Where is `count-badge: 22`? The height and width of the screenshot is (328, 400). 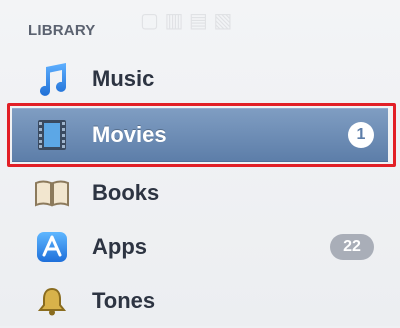 count-badge: 22 is located at coordinates (352, 247).